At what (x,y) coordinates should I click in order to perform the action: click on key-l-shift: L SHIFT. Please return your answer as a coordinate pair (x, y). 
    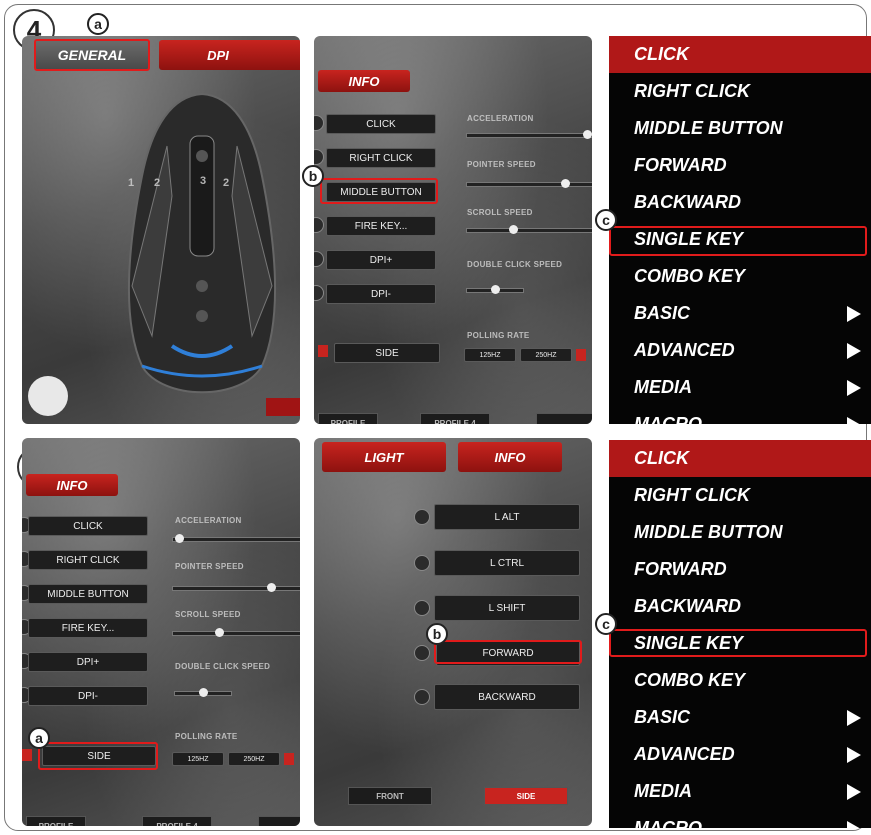
    Looking at the image, I should click on (507, 608).